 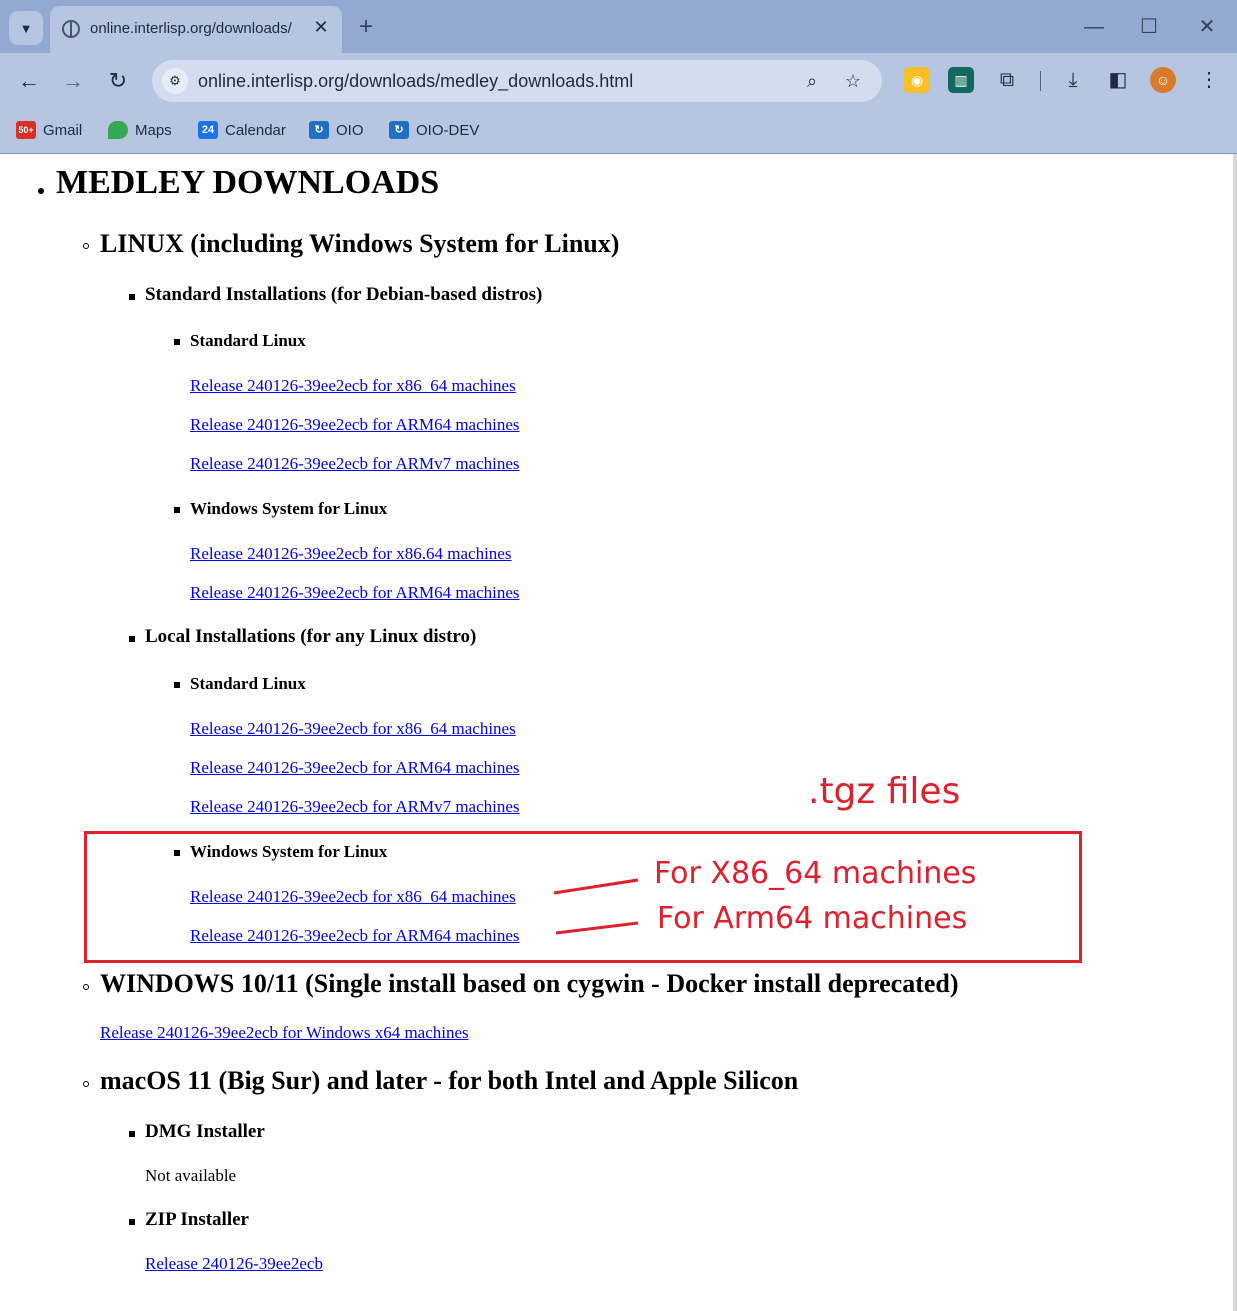 What do you see at coordinates (234, 1264) in the screenshot?
I see `download-link: Release 240126-39ee2ecb` at bounding box center [234, 1264].